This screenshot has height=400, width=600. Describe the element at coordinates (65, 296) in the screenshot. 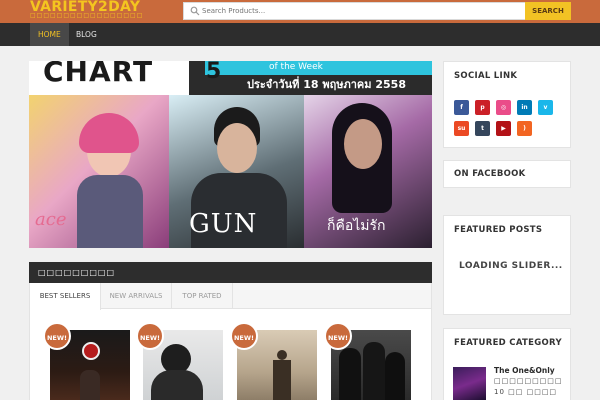

I see `tab-best-sellers: BEST SELLERS` at that location.